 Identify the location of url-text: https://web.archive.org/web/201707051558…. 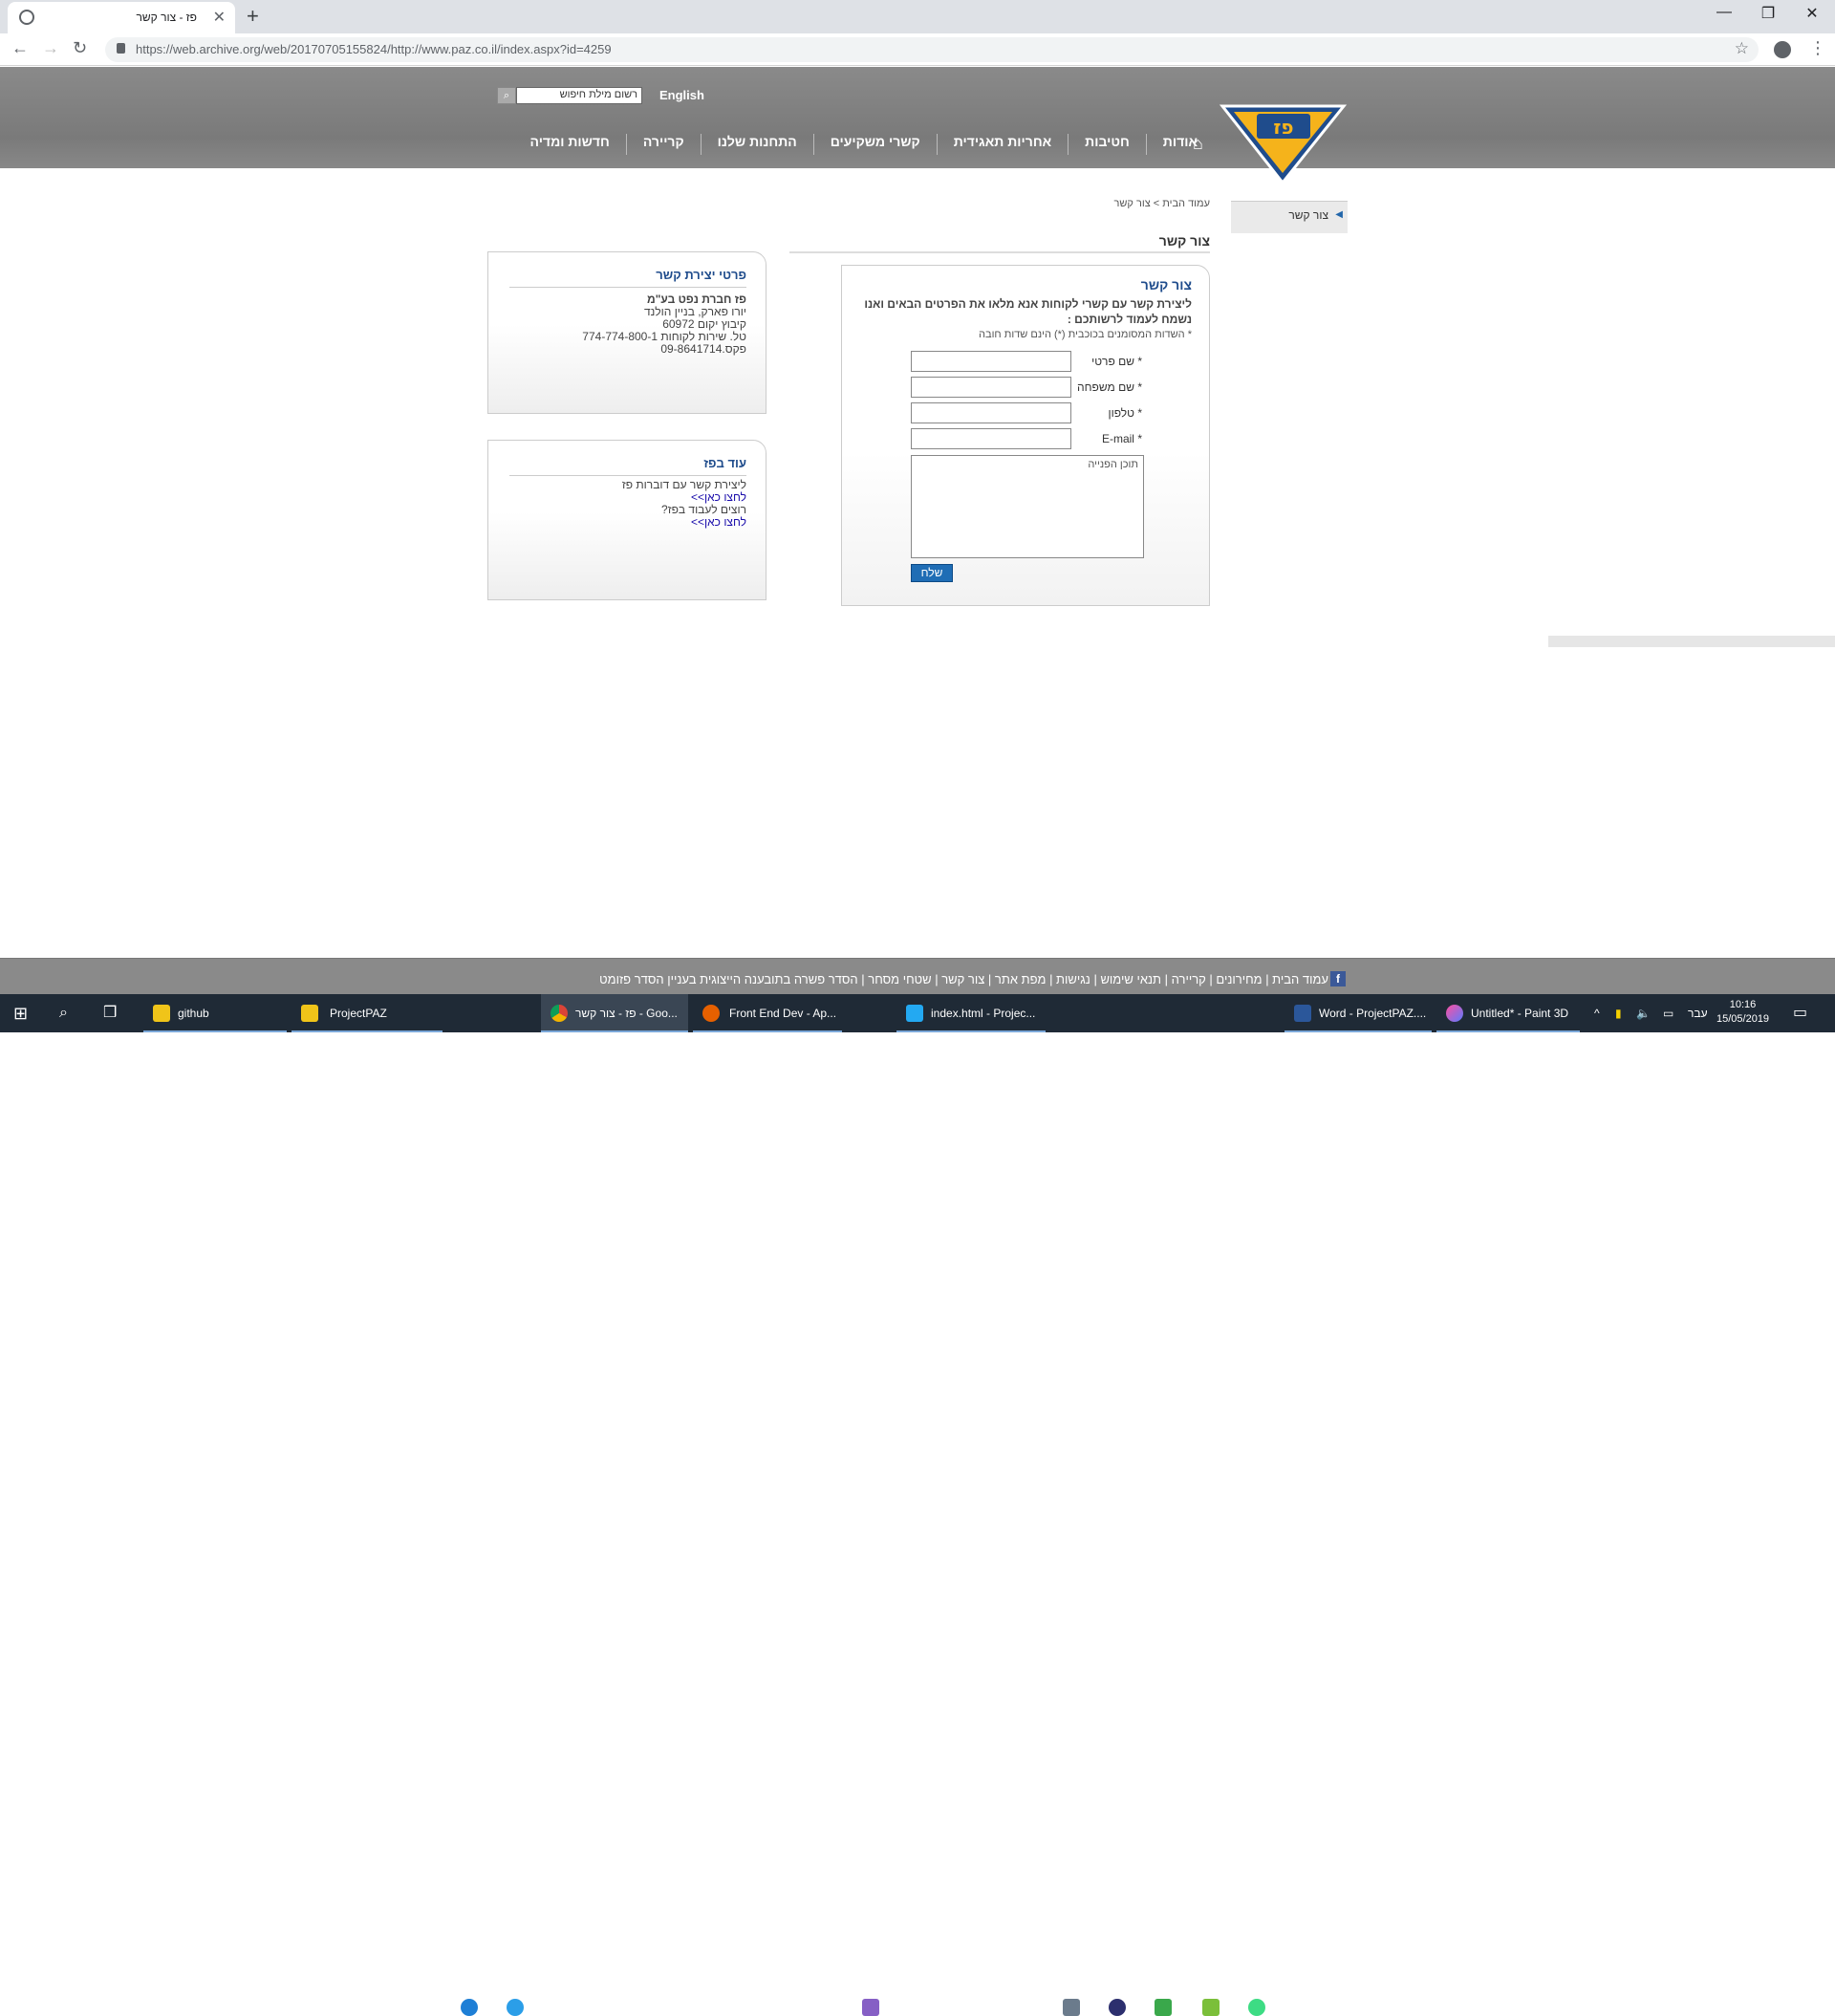
(374, 49).